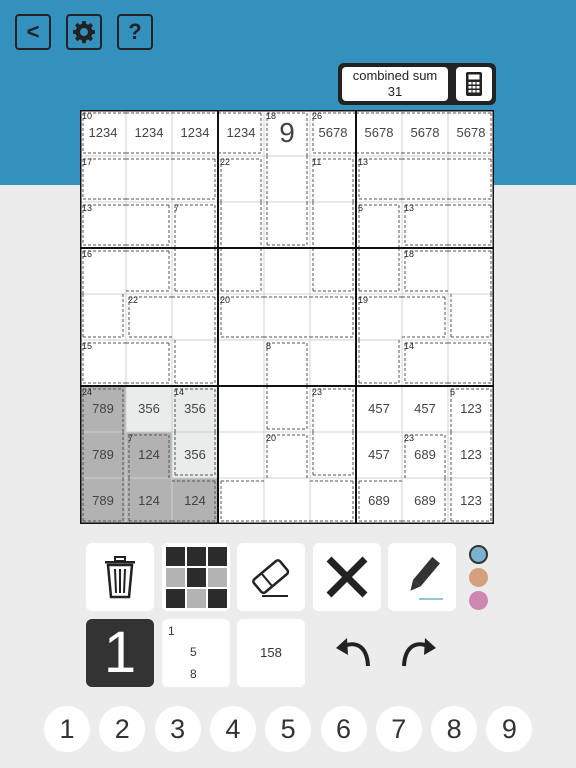 This screenshot has width=576, height=768. I want to click on clear-button, so click(347, 577).